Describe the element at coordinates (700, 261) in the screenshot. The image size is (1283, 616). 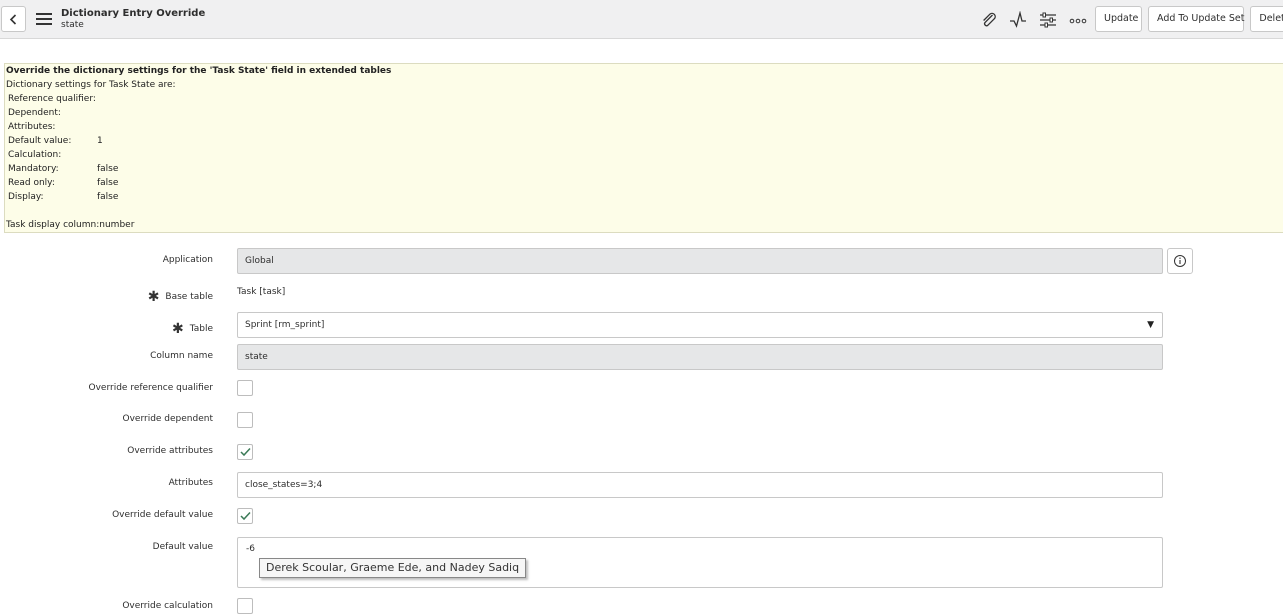
I see `application-field: Global` at that location.